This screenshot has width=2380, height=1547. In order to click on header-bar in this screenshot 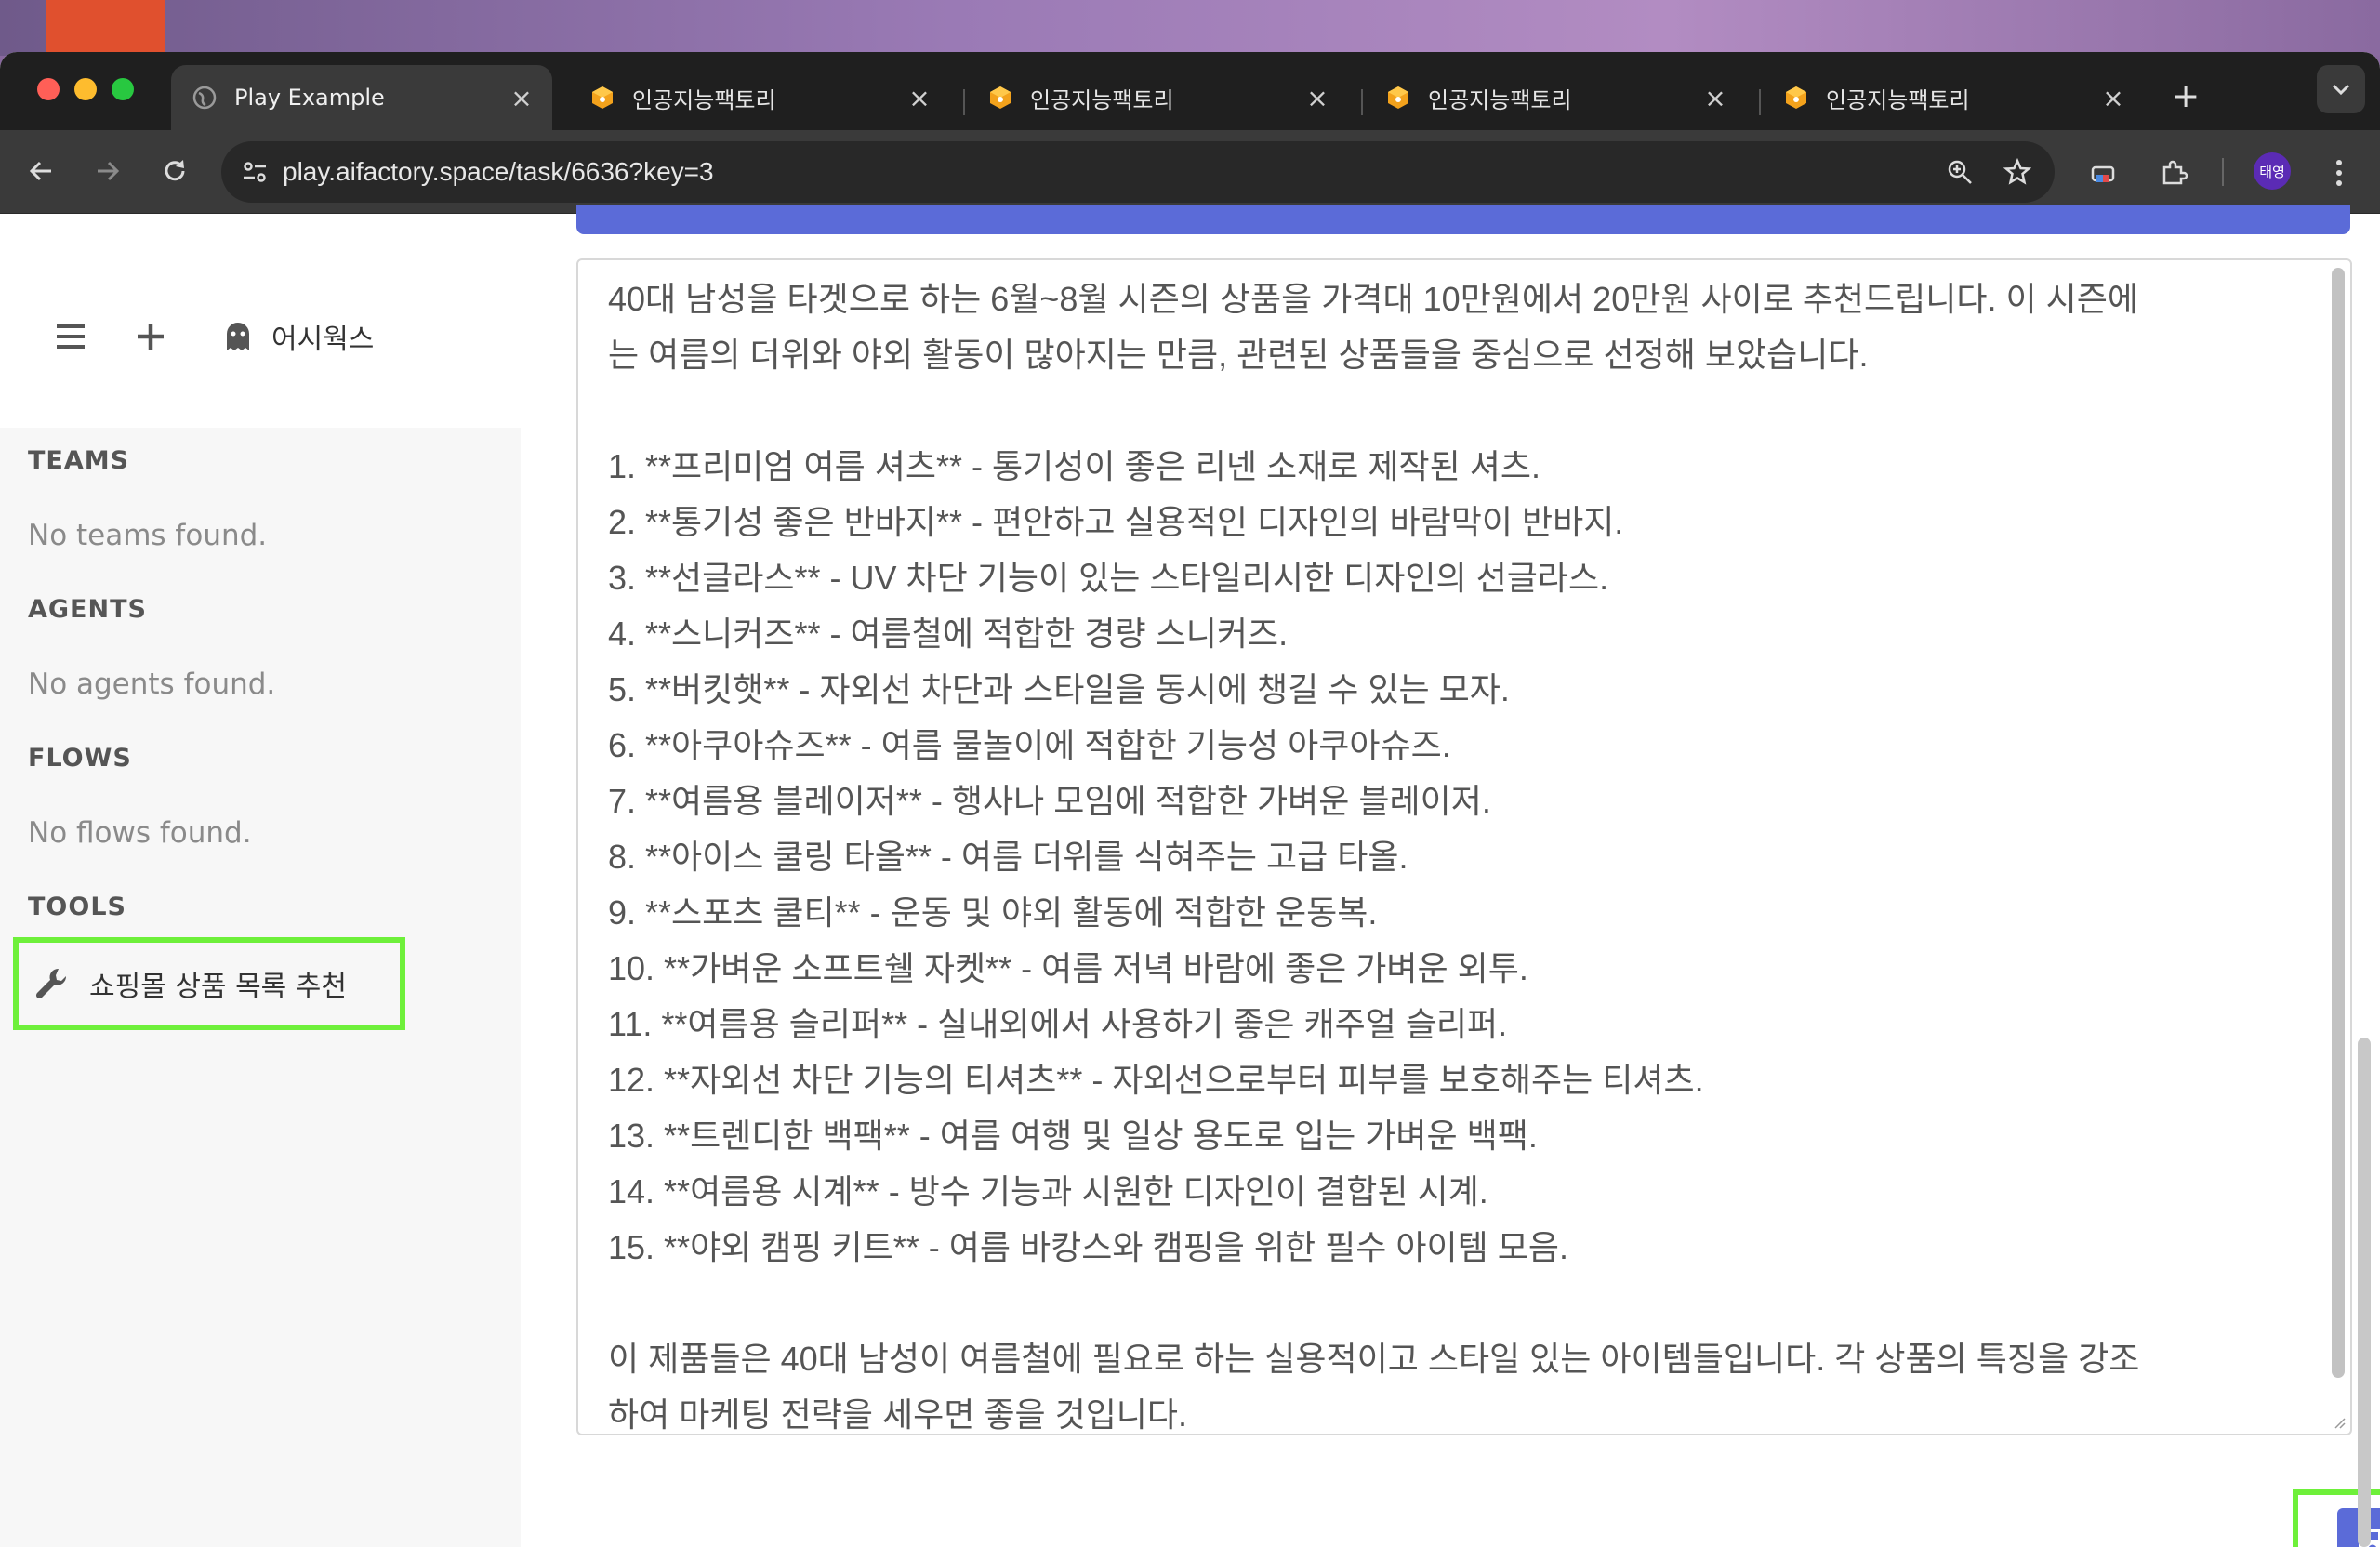, I will do `click(1463, 219)`.